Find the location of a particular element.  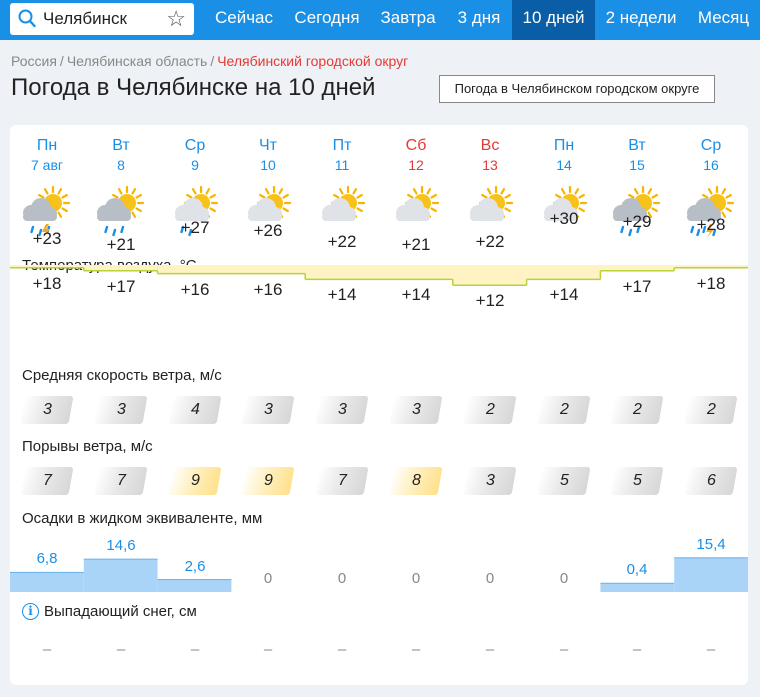

nav-today: Сегодня is located at coordinates (327, 20).